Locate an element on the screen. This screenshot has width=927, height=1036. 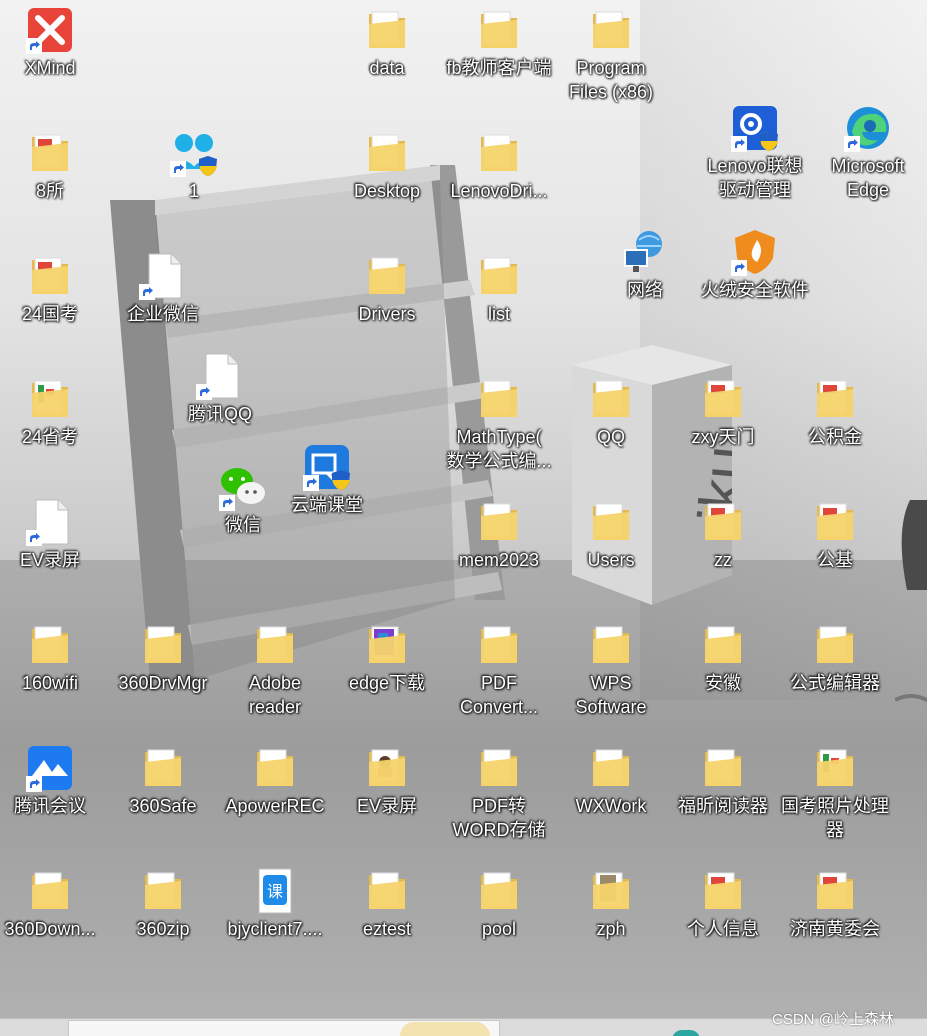
desktop-icon-label: EV录屏 is located at coordinates (386, 806).